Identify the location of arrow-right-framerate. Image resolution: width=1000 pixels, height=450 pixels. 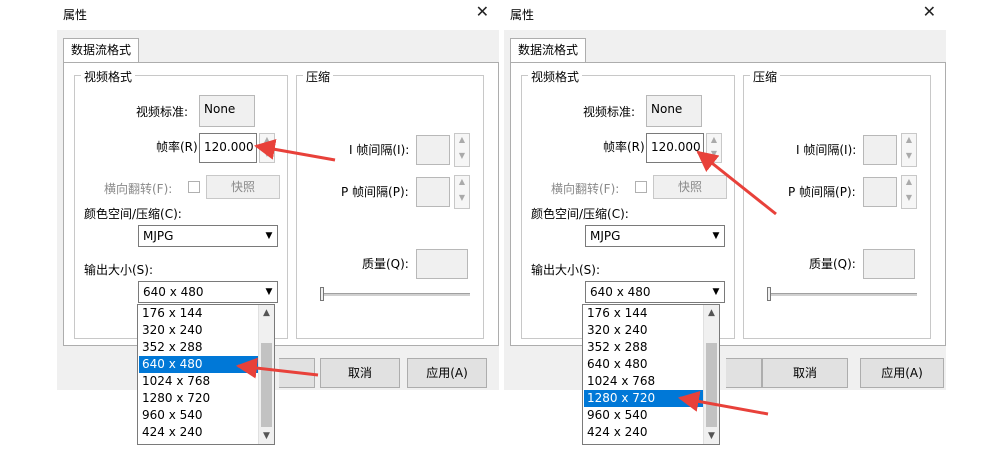
(736, 183).